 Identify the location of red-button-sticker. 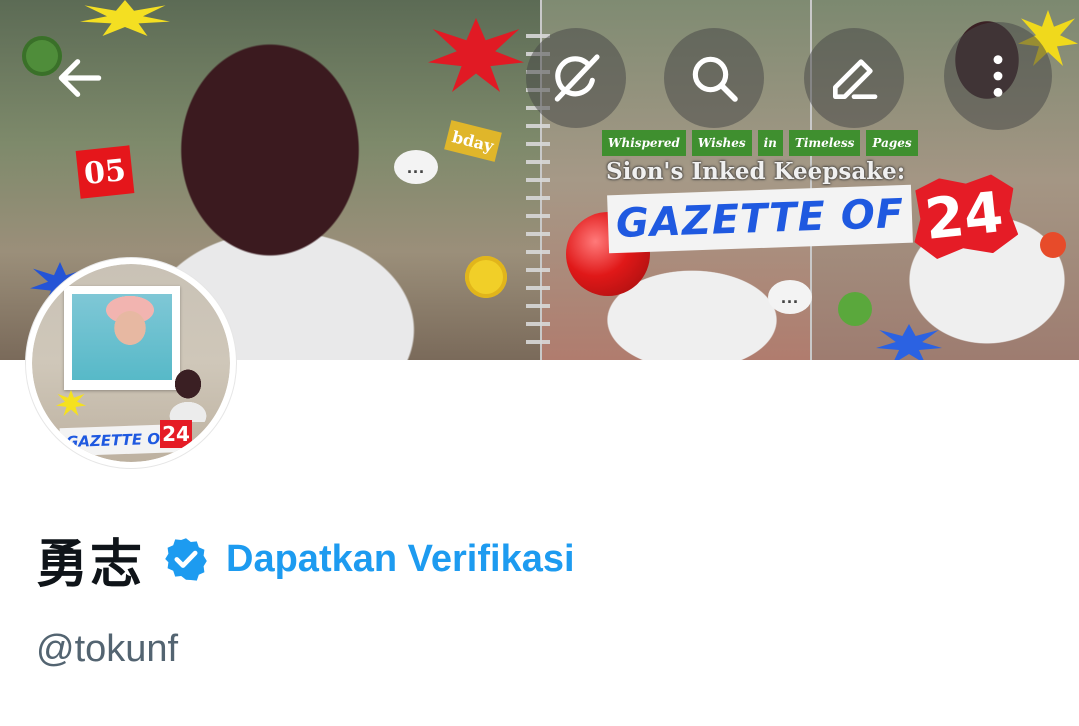
(1053, 245).